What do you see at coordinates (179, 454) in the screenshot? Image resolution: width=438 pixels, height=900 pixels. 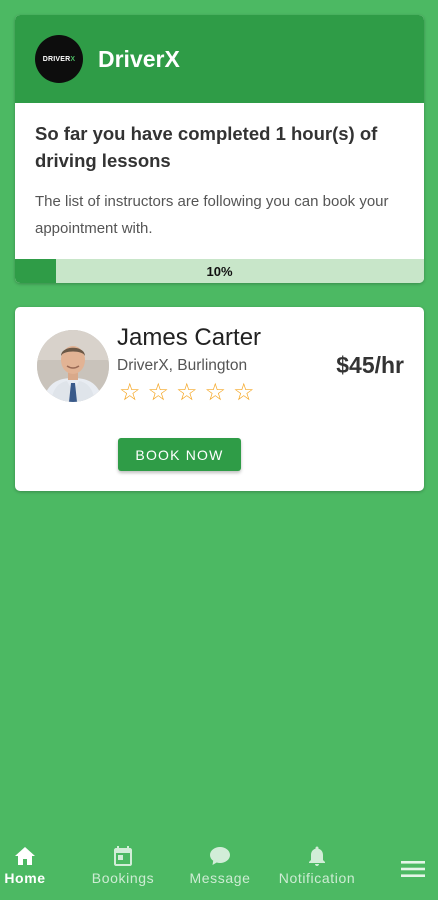 I see `book-now-button: BOOK NOW` at bounding box center [179, 454].